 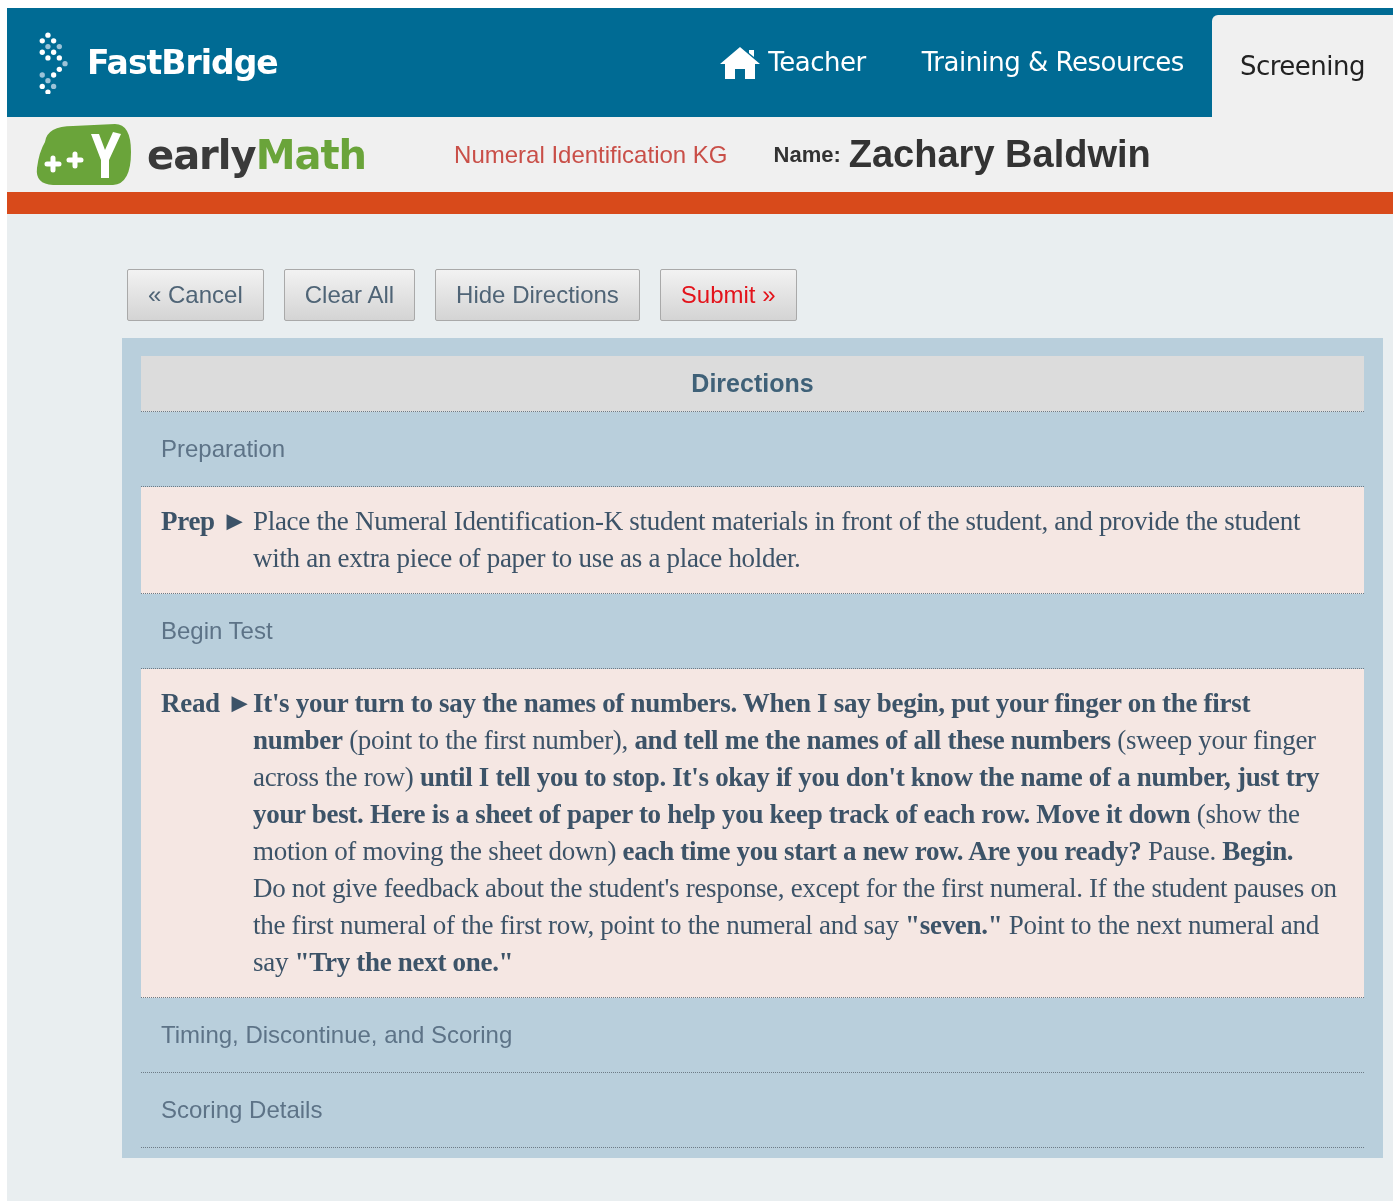 What do you see at coordinates (182, 62) in the screenshot?
I see `brand-name: FastBridge` at bounding box center [182, 62].